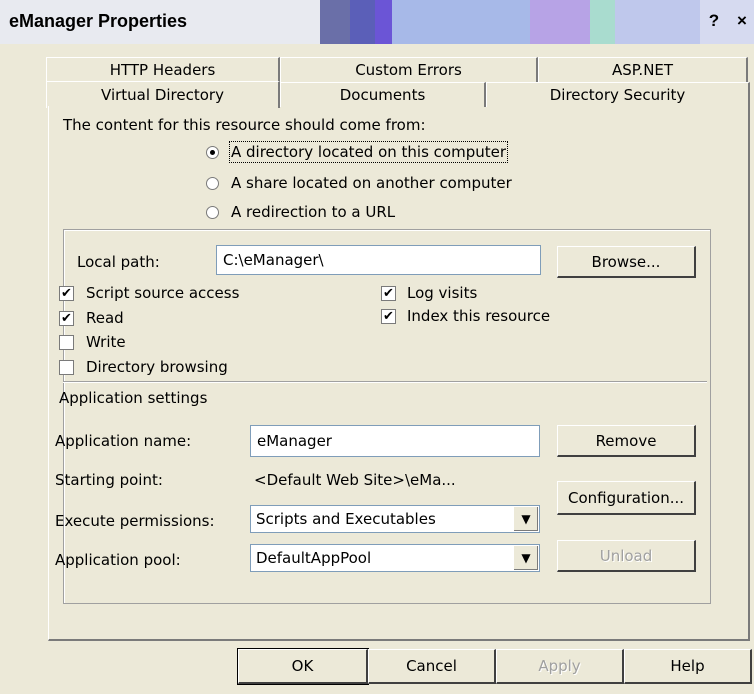 Image resolution: width=754 pixels, height=694 pixels. I want to click on tab-custom-errors: Custom Errors, so click(409, 69).